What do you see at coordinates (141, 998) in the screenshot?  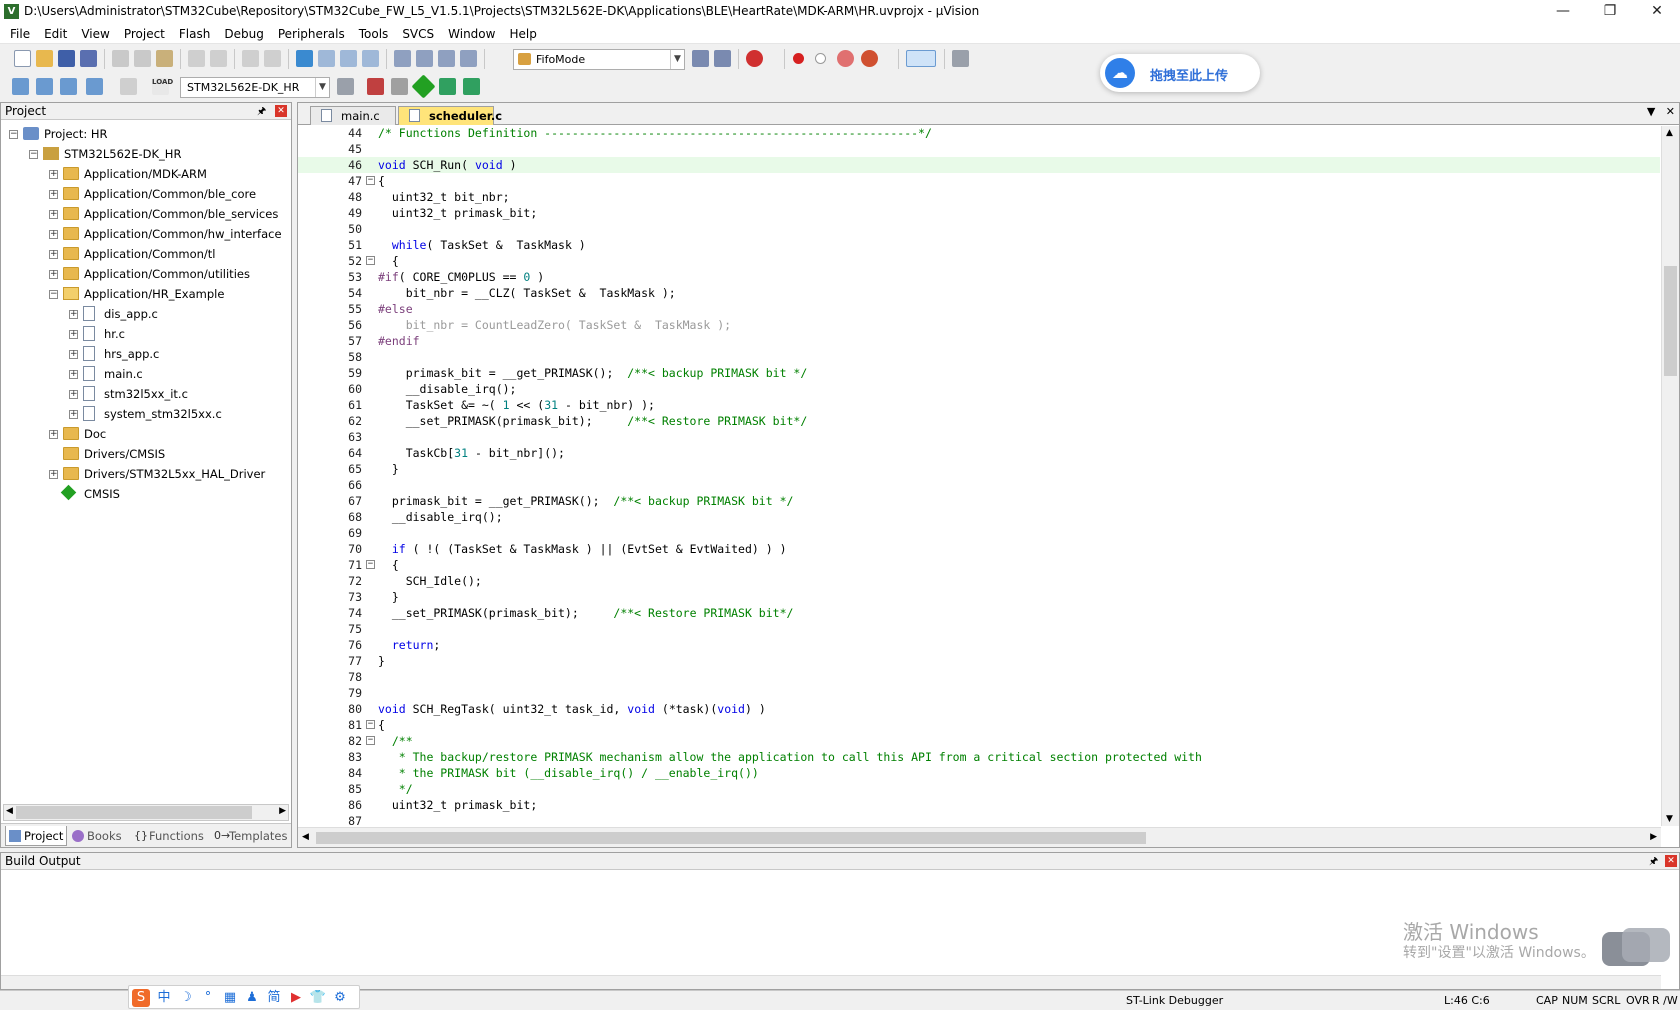 I see `sogou-logo-icon: S` at bounding box center [141, 998].